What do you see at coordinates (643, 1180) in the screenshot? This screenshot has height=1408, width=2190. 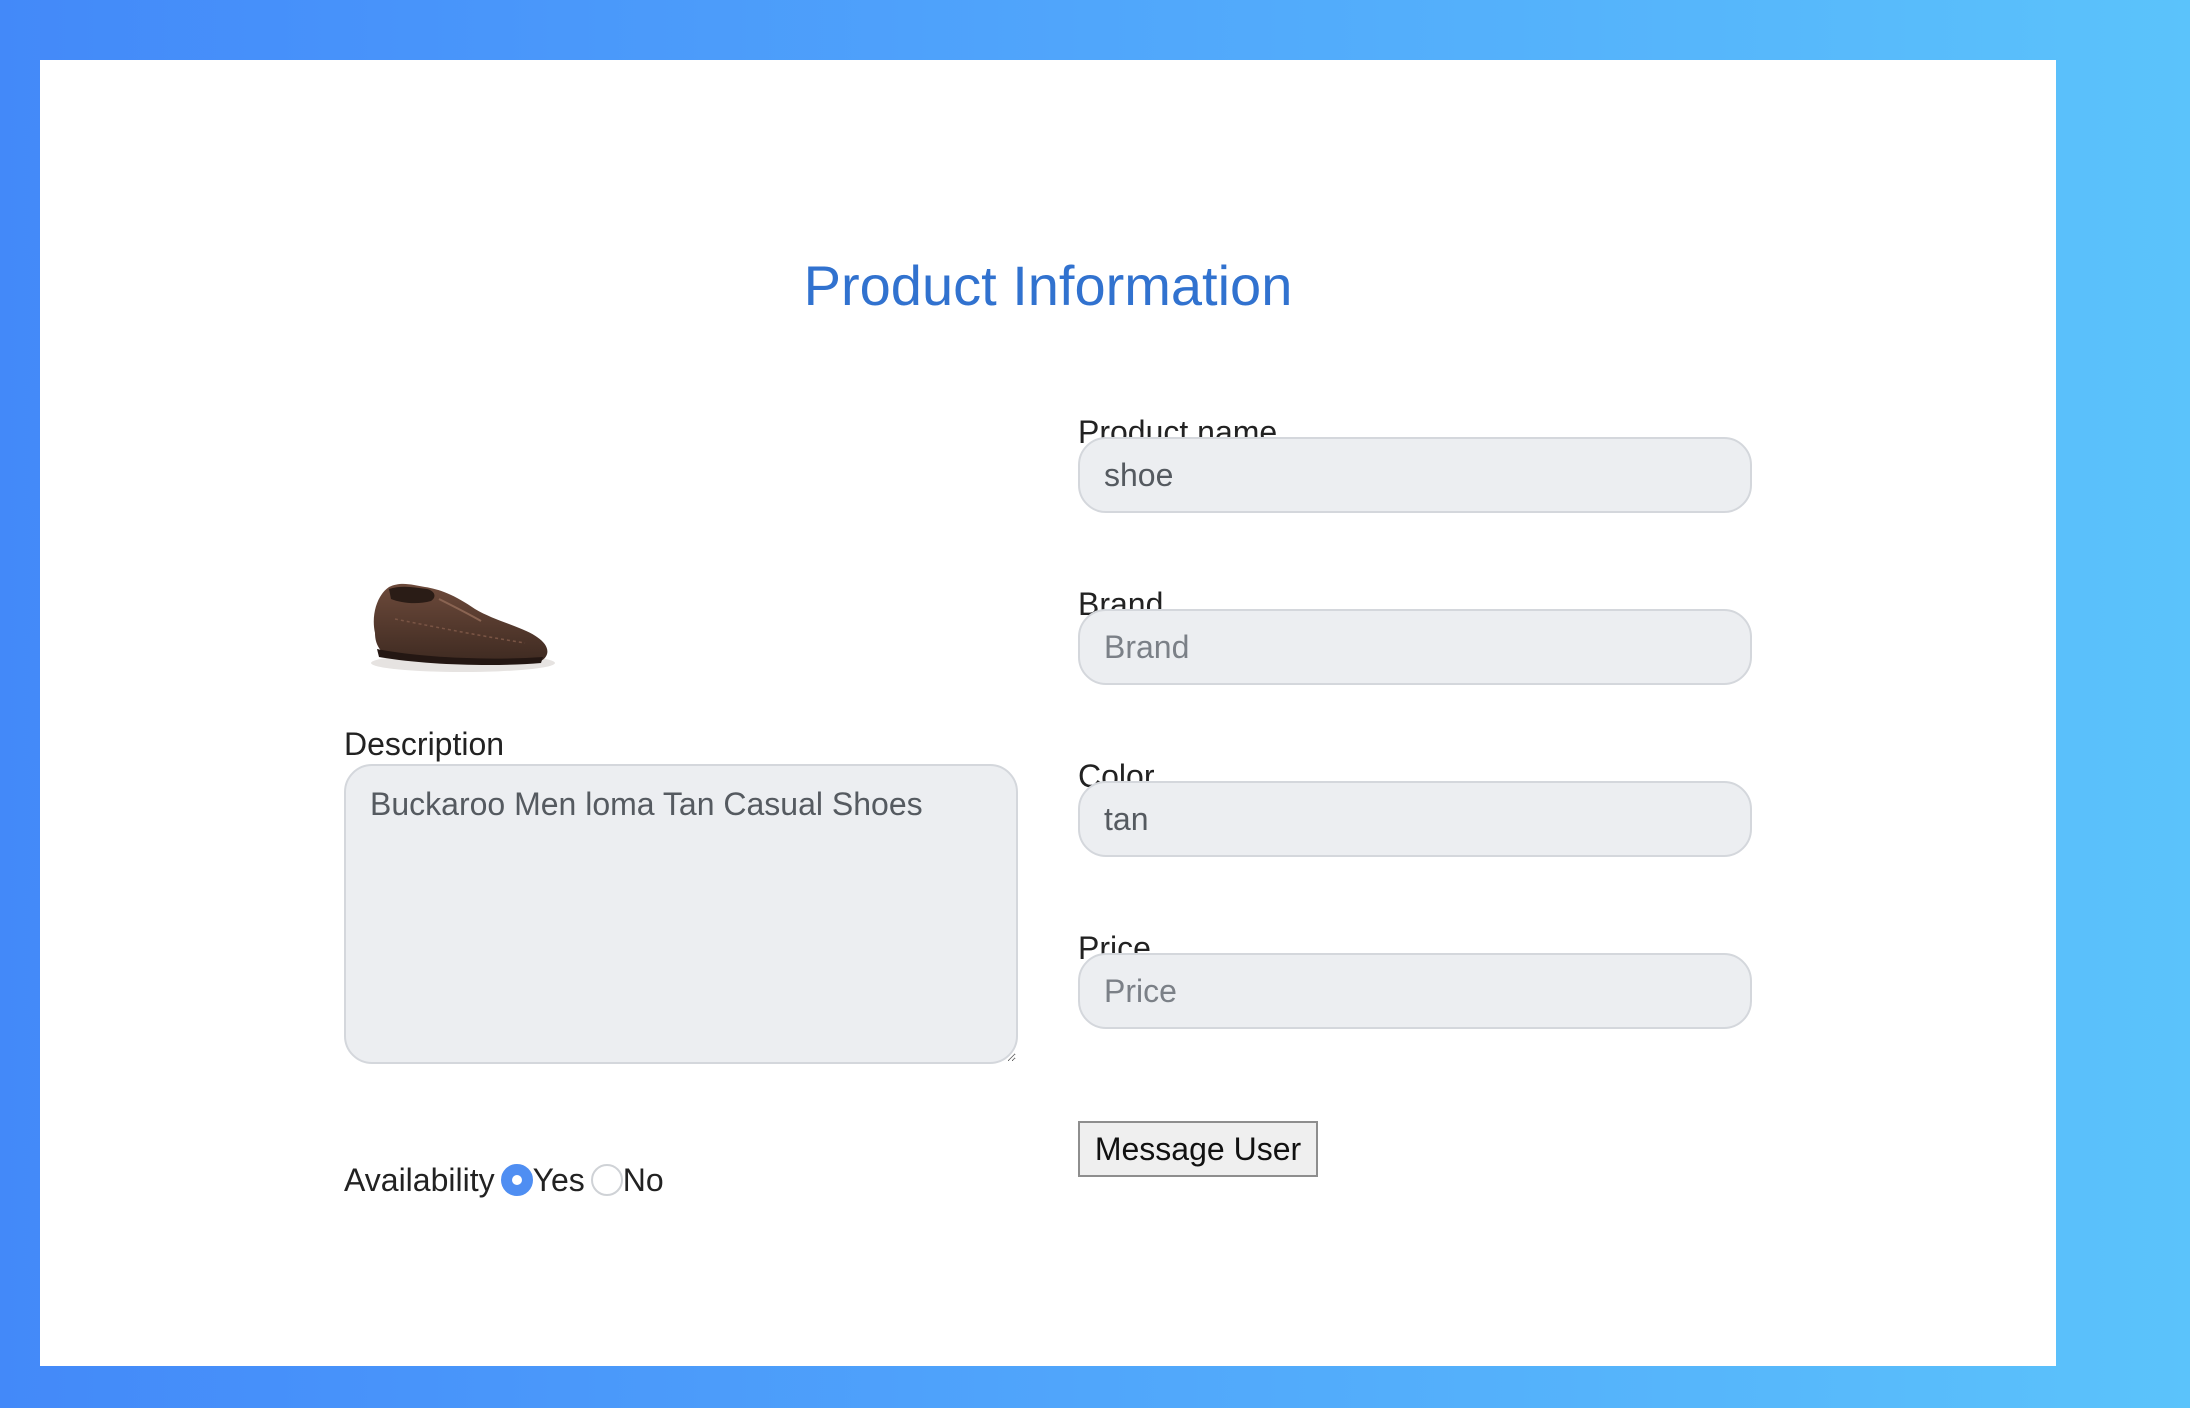 I see `availability-no-label: No` at bounding box center [643, 1180].